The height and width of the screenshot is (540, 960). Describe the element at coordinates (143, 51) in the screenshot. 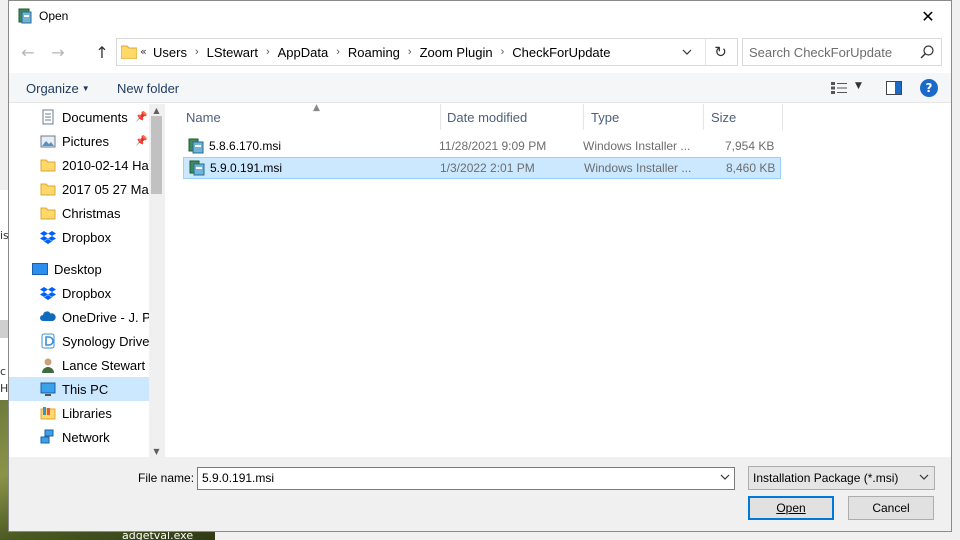

I see `address-overflow-icon: «` at that location.